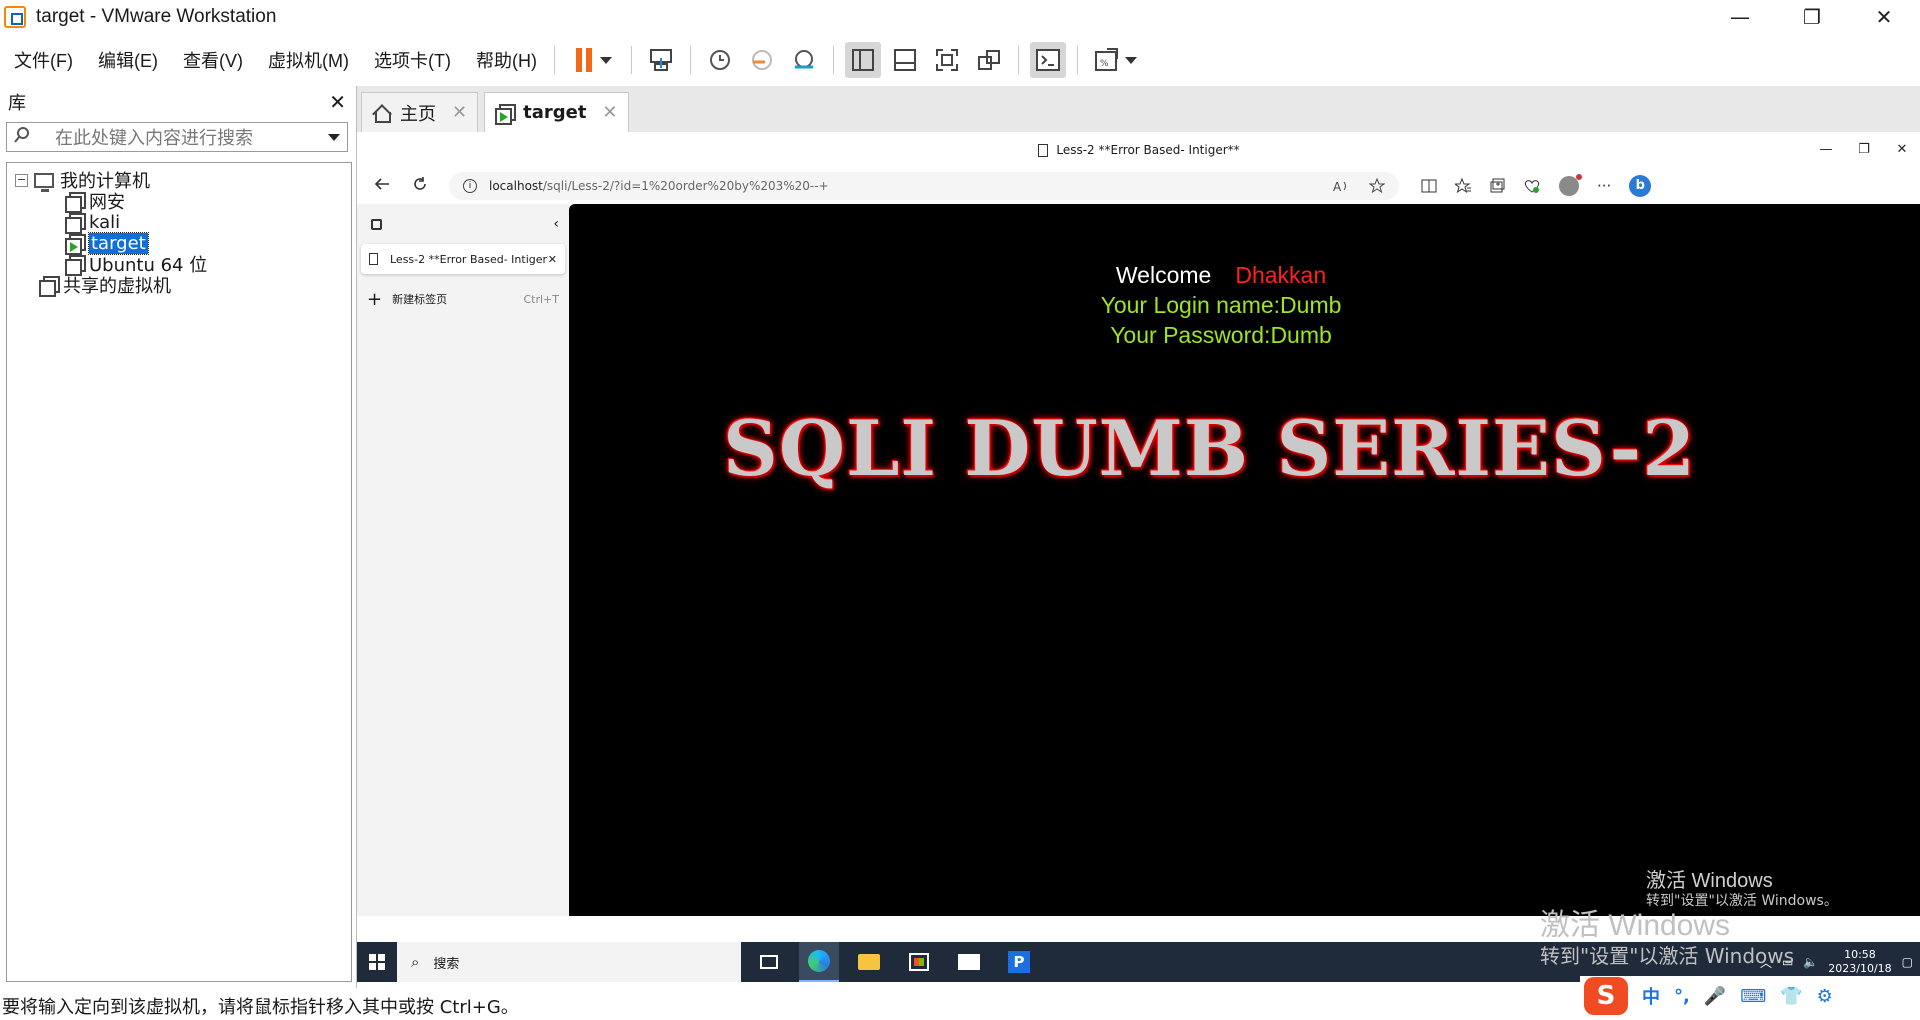 The image size is (1920, 1020). What do you see at coordinates (1810, 962) in the screenshot?
I see `volume-icon: 🔈` at bounding box center [1810, 962].